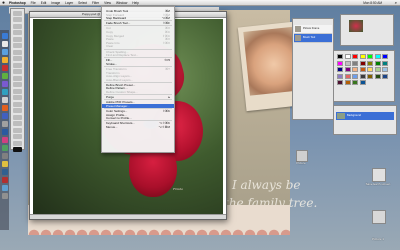 The image size is (400, 250). I want to click on menu-layer: Layer, so click(69, 3).